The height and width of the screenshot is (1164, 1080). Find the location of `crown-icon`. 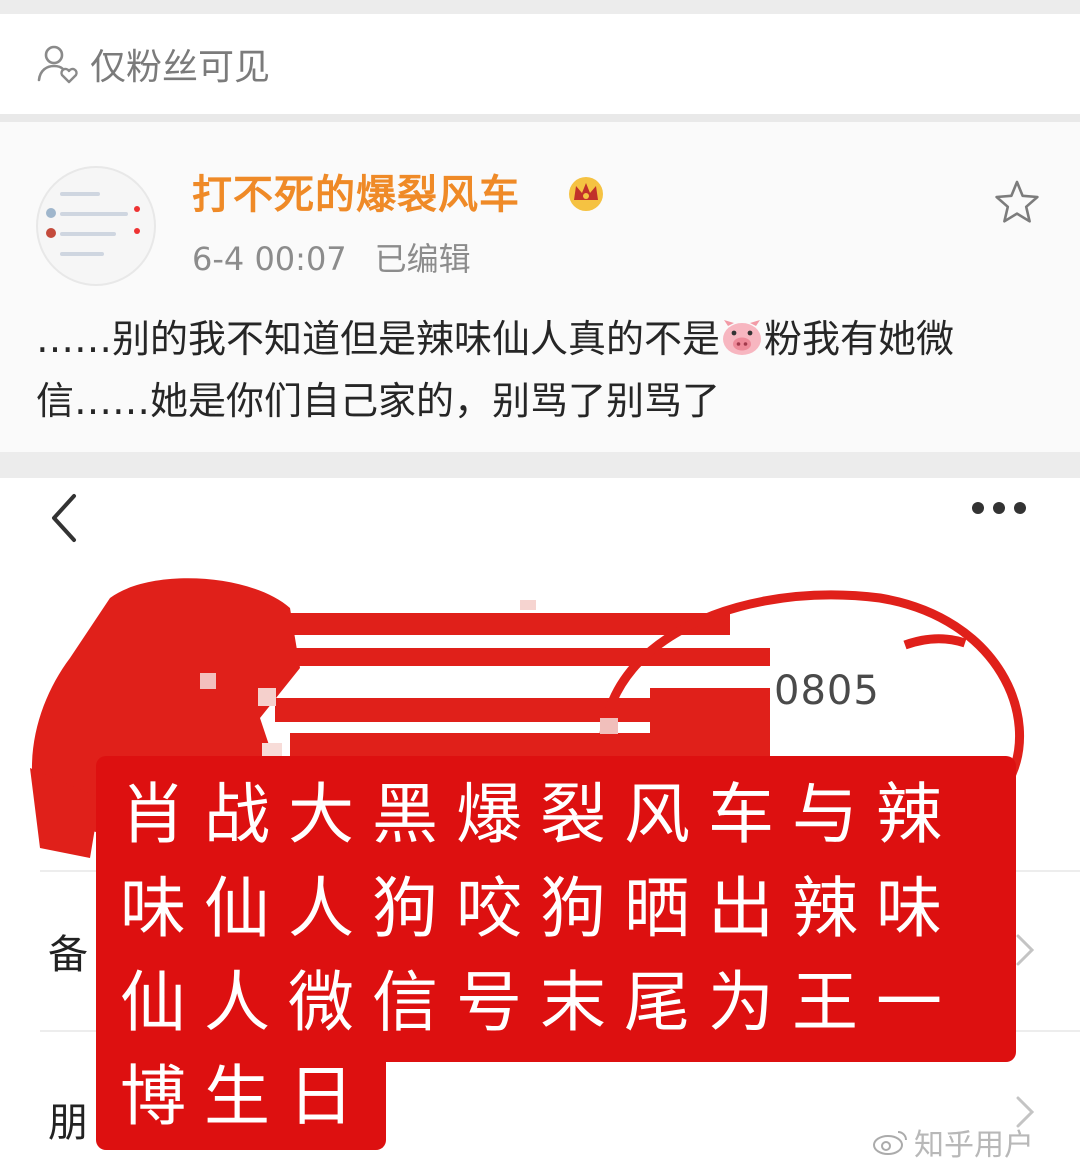

crown-icon is located at coordinates (586, 194).